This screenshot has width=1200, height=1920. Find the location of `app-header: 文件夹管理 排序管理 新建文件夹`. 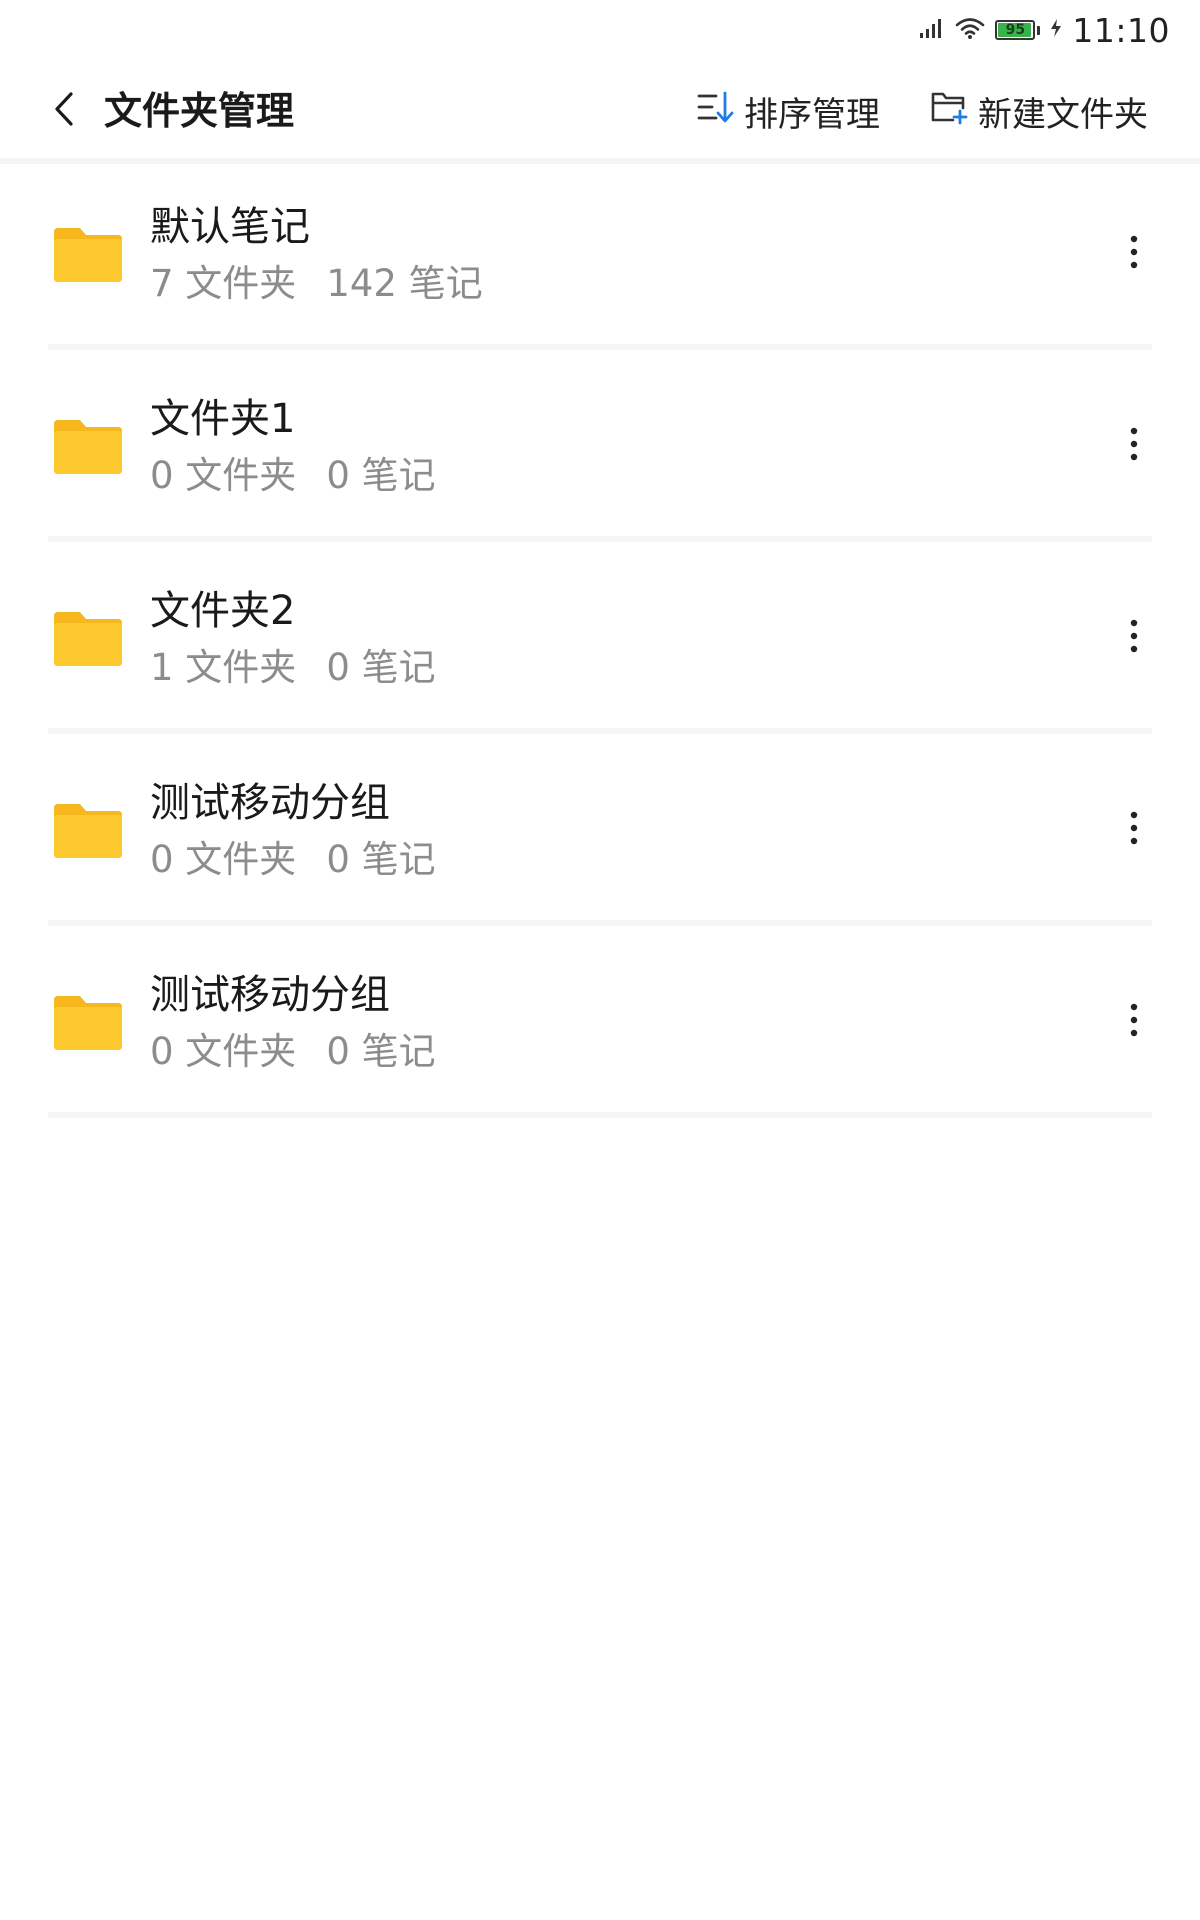

app-header: 文件夹管理 排序管理 新建文件夹 is located at coordinates (600, 114).